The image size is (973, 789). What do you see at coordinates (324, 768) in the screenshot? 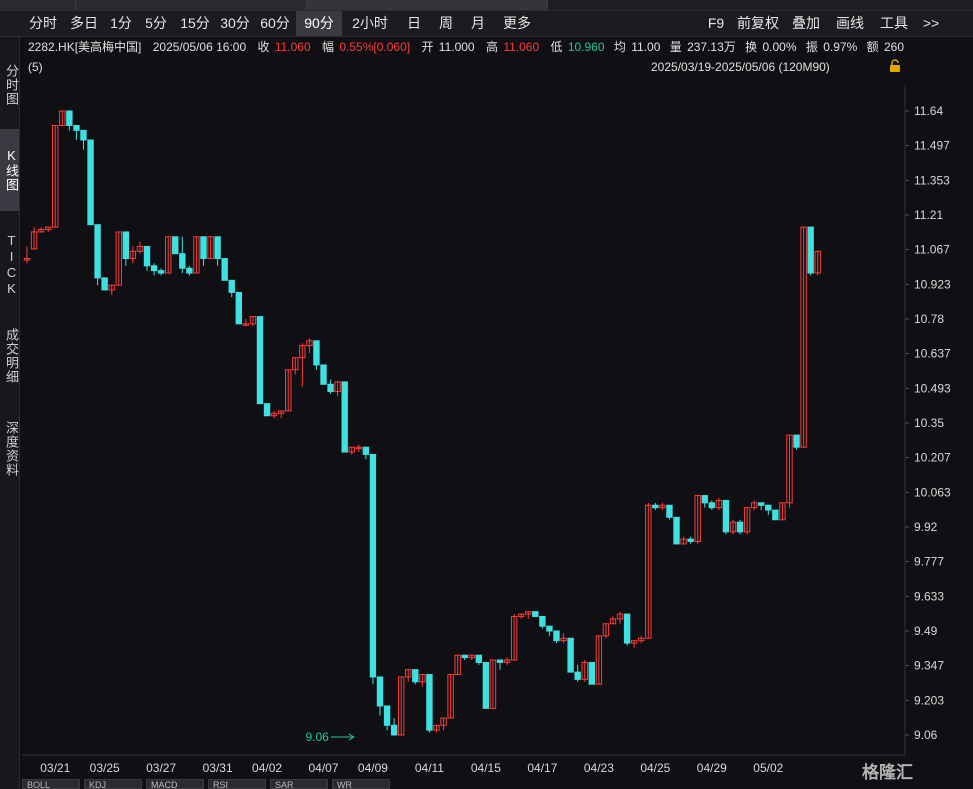
I see `x-tick-label: 04/07` at bounding box center [324, 768].